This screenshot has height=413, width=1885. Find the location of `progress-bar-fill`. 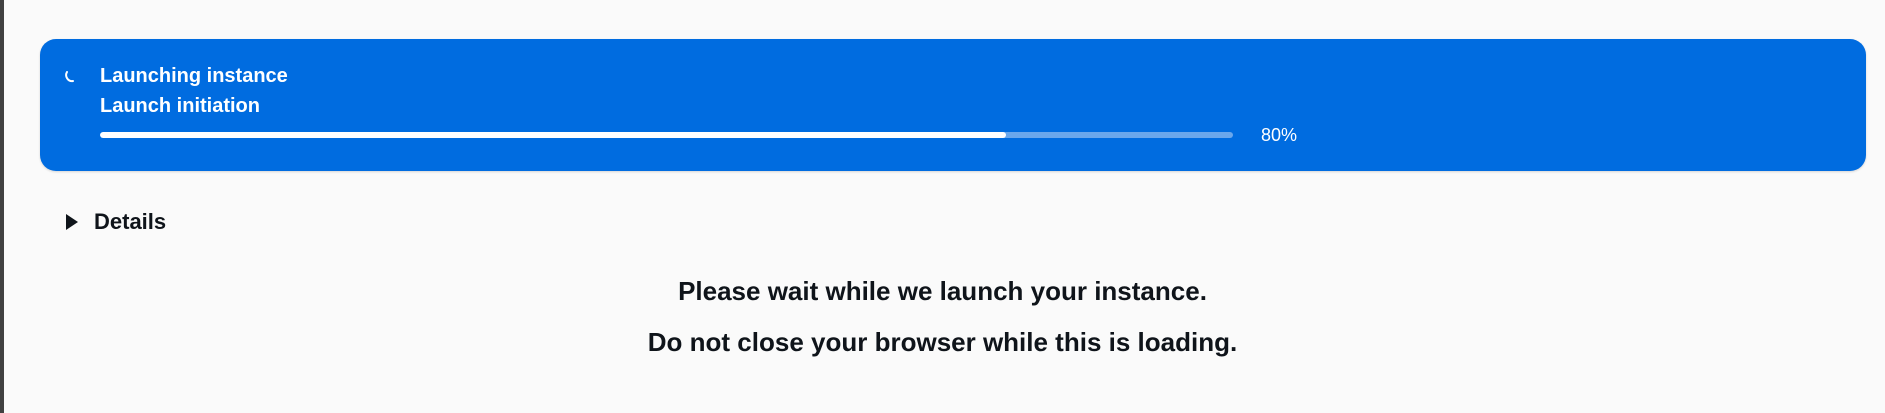

progress-bar-fill is located at coordinates (553, 135).